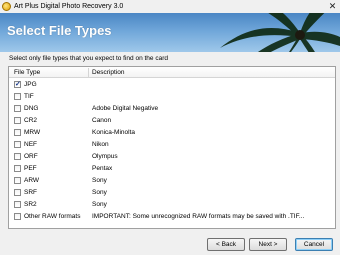  Describe the element at coordinates (314, 244) in the screenshot. I see `cancel-button: Cancel` at that location.